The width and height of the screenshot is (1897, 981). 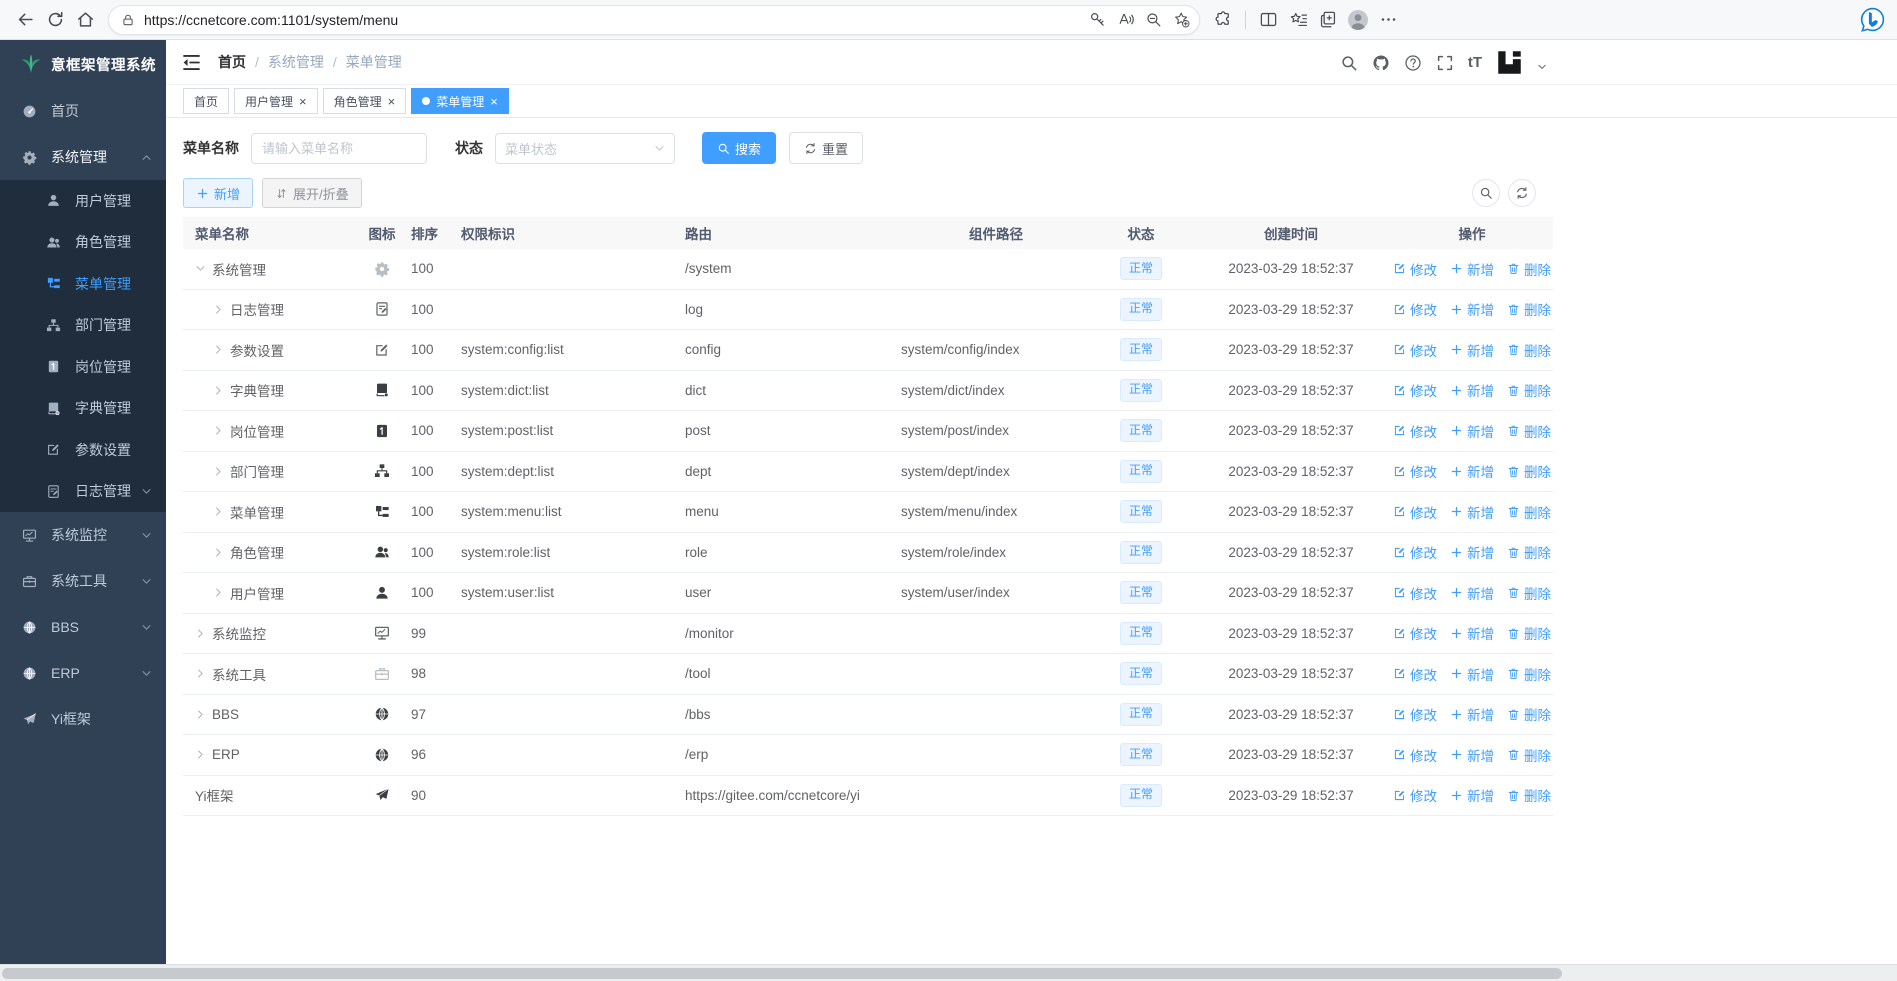 What do you see at coordinates (1125, 20) in the screenshot?
I see `read-aloud-button` at bounding box center [1125, 20].